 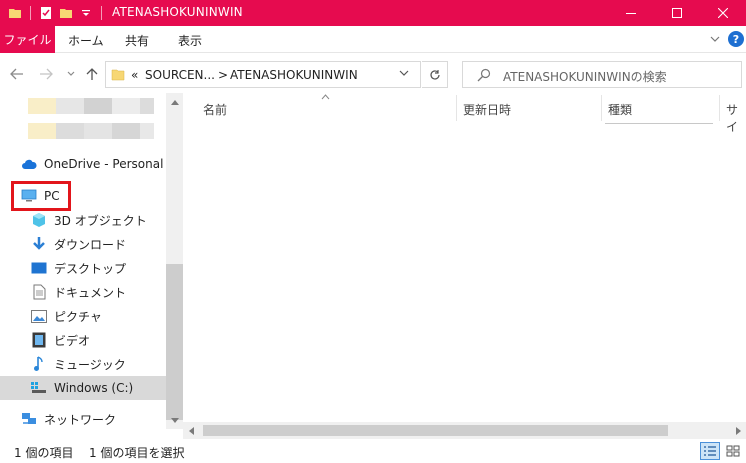 What do you see at coordinates (56, 13) in the screenshot?
I see `quick-access-toolbar` at bounding box center [56, 13].